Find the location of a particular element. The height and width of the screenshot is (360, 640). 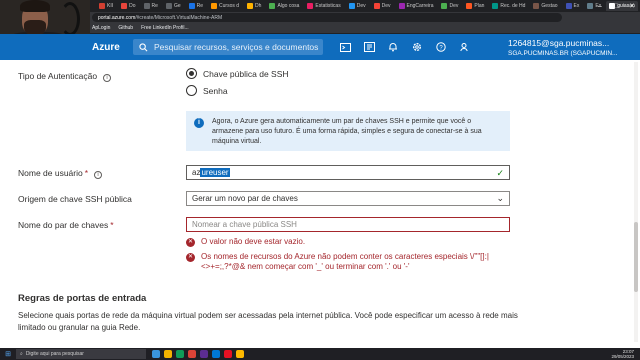

browser-tab: Algo cosa is located at coordinates (284, 6).